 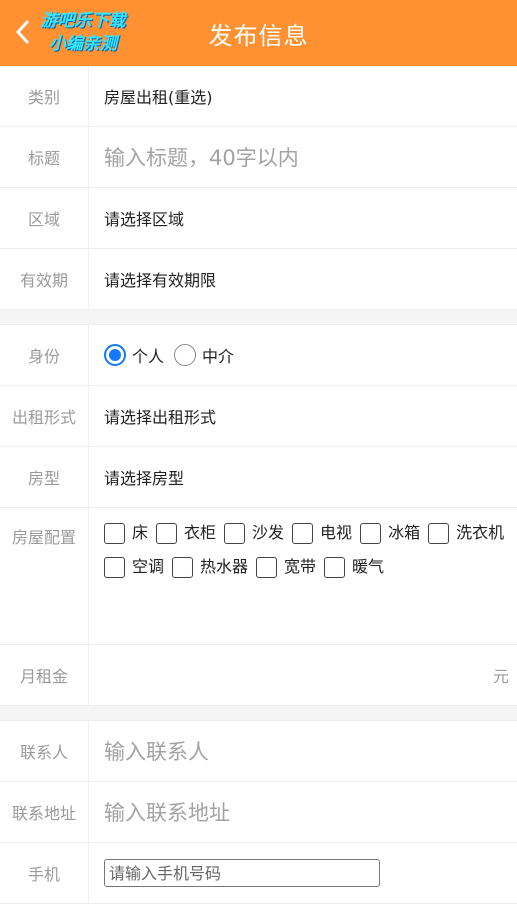 I want to click on checkbox-label: 宽带, so click(x=300, y=566).